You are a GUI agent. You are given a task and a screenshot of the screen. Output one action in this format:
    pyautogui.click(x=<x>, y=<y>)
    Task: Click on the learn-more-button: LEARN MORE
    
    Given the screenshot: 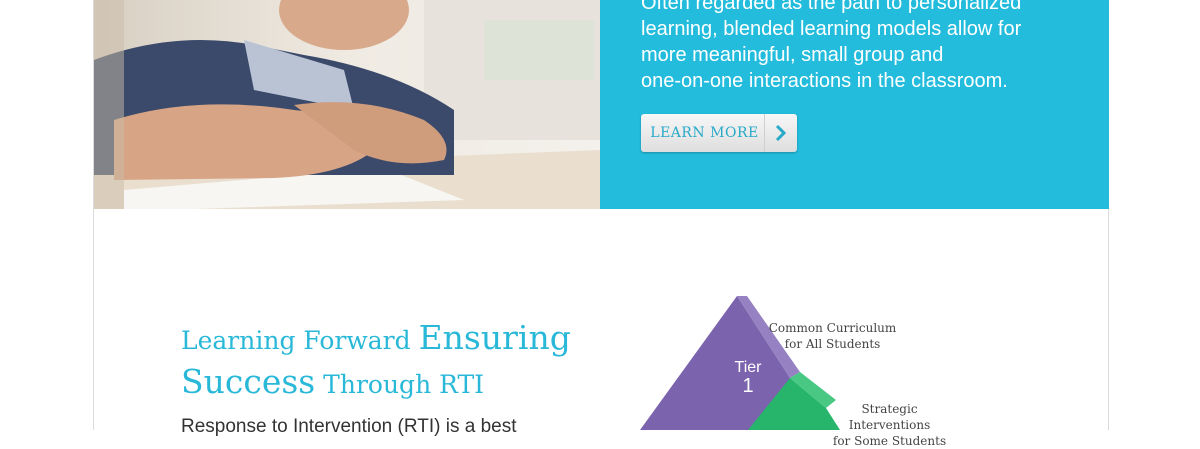 What is the action you would take?
    pyautogui.click(x=719, y=133)
    